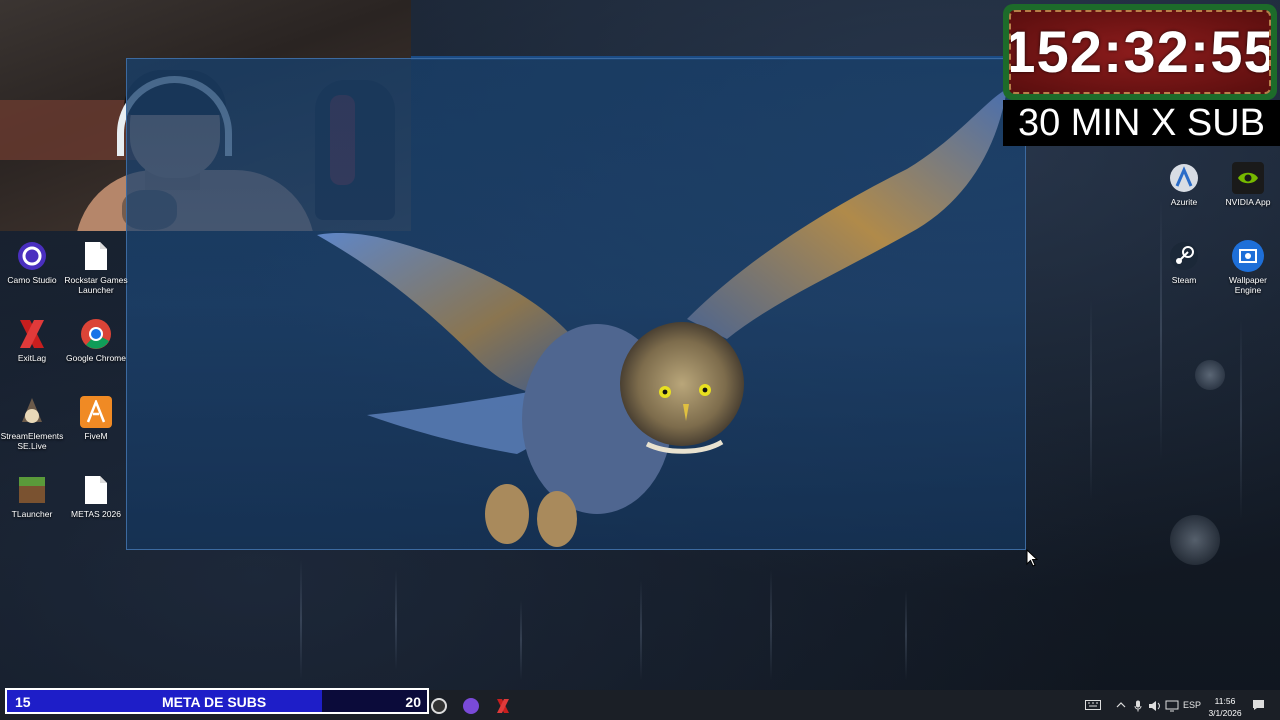 The image size is (1280, 720). What do you see at coordinates (1032, 558) in the screenshot?
I see `mouse-cursor-icon` at bounding box center [1032, 558].